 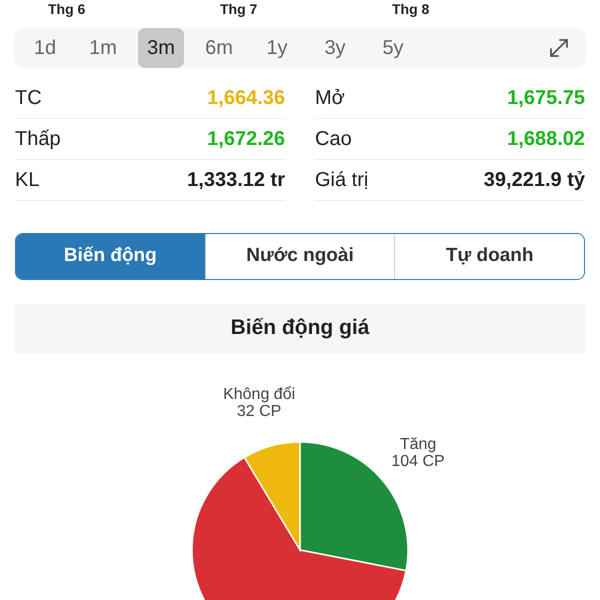 I want to click on stat-label: Mở, so click(x=330, y=98).